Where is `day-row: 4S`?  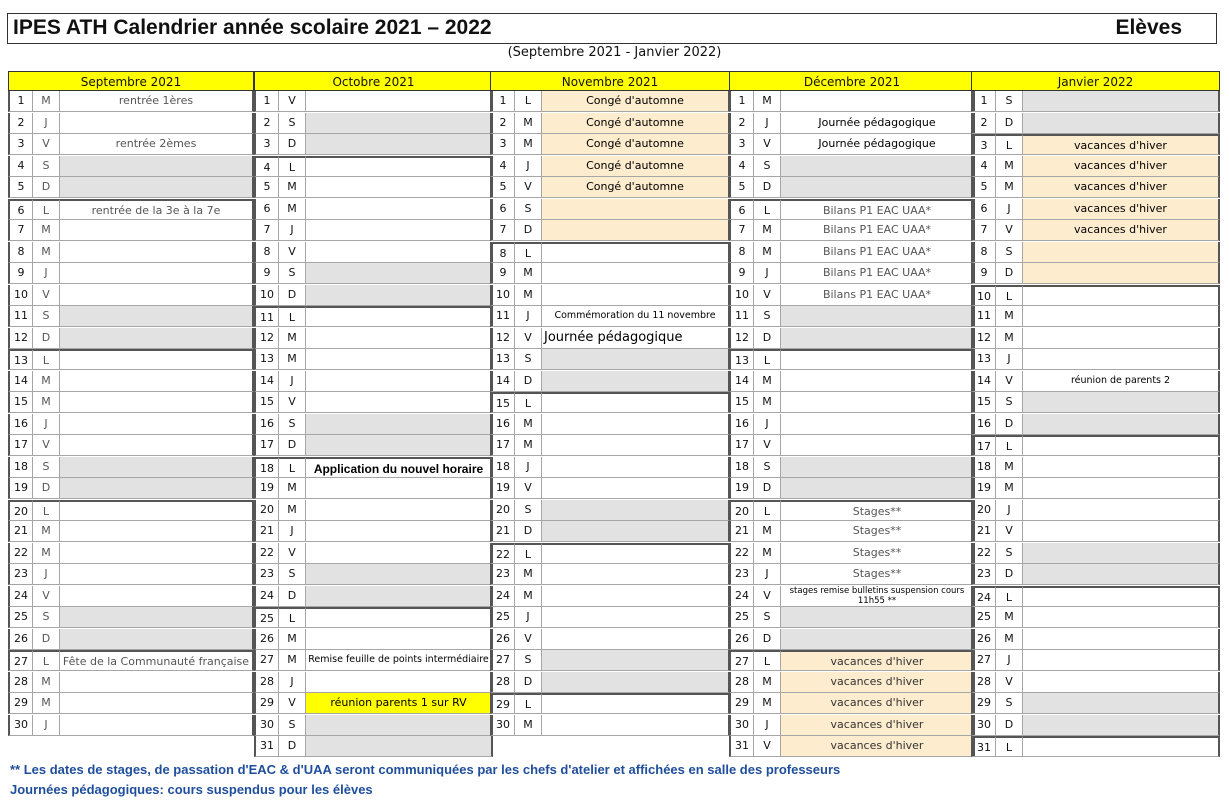 day-row: 4S is located at coordinates (131, 166).